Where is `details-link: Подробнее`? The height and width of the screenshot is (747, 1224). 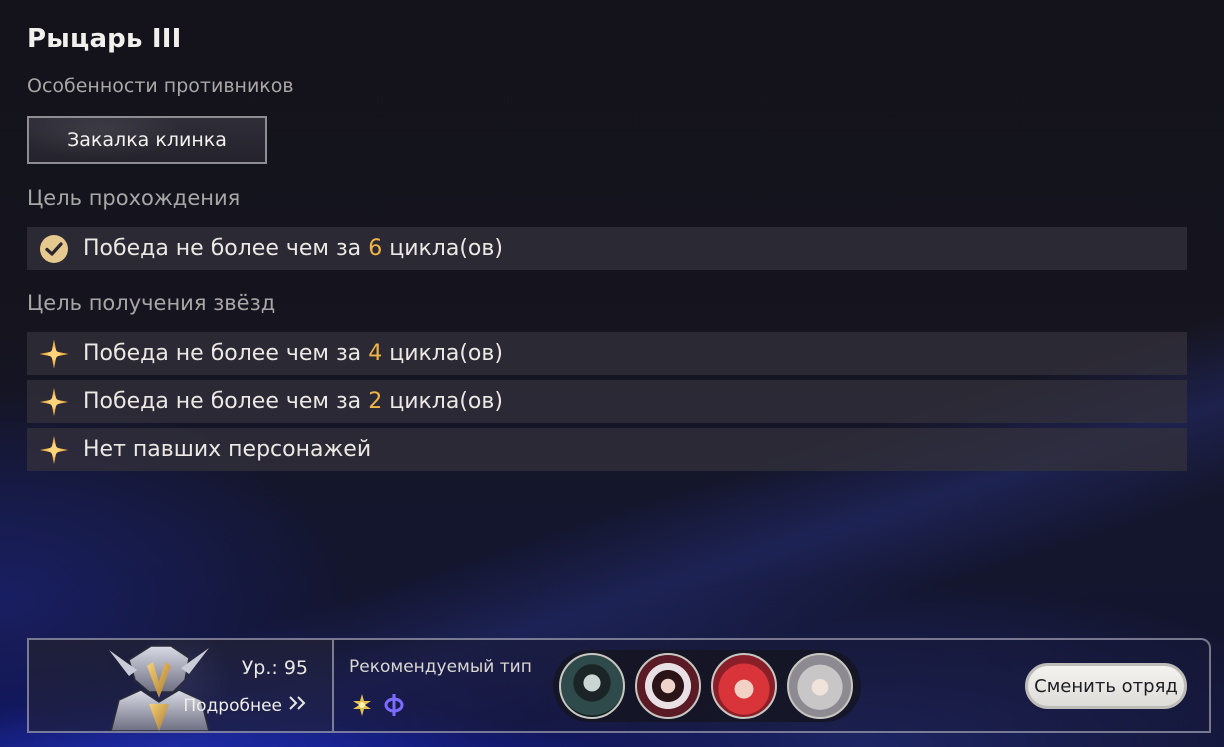
details-link: Подробнее is located at coordinates (245, 705).